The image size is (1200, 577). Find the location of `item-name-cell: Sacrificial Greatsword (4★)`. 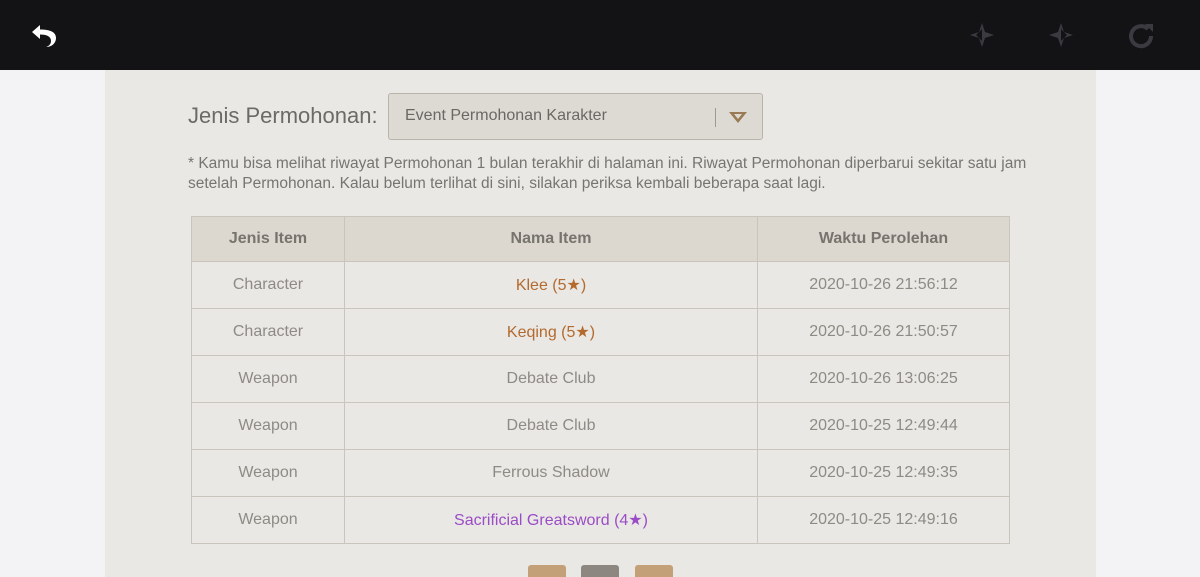

item-name-cell: Sacrificial Greatsword (4★) is located at coordinates (551, 520).